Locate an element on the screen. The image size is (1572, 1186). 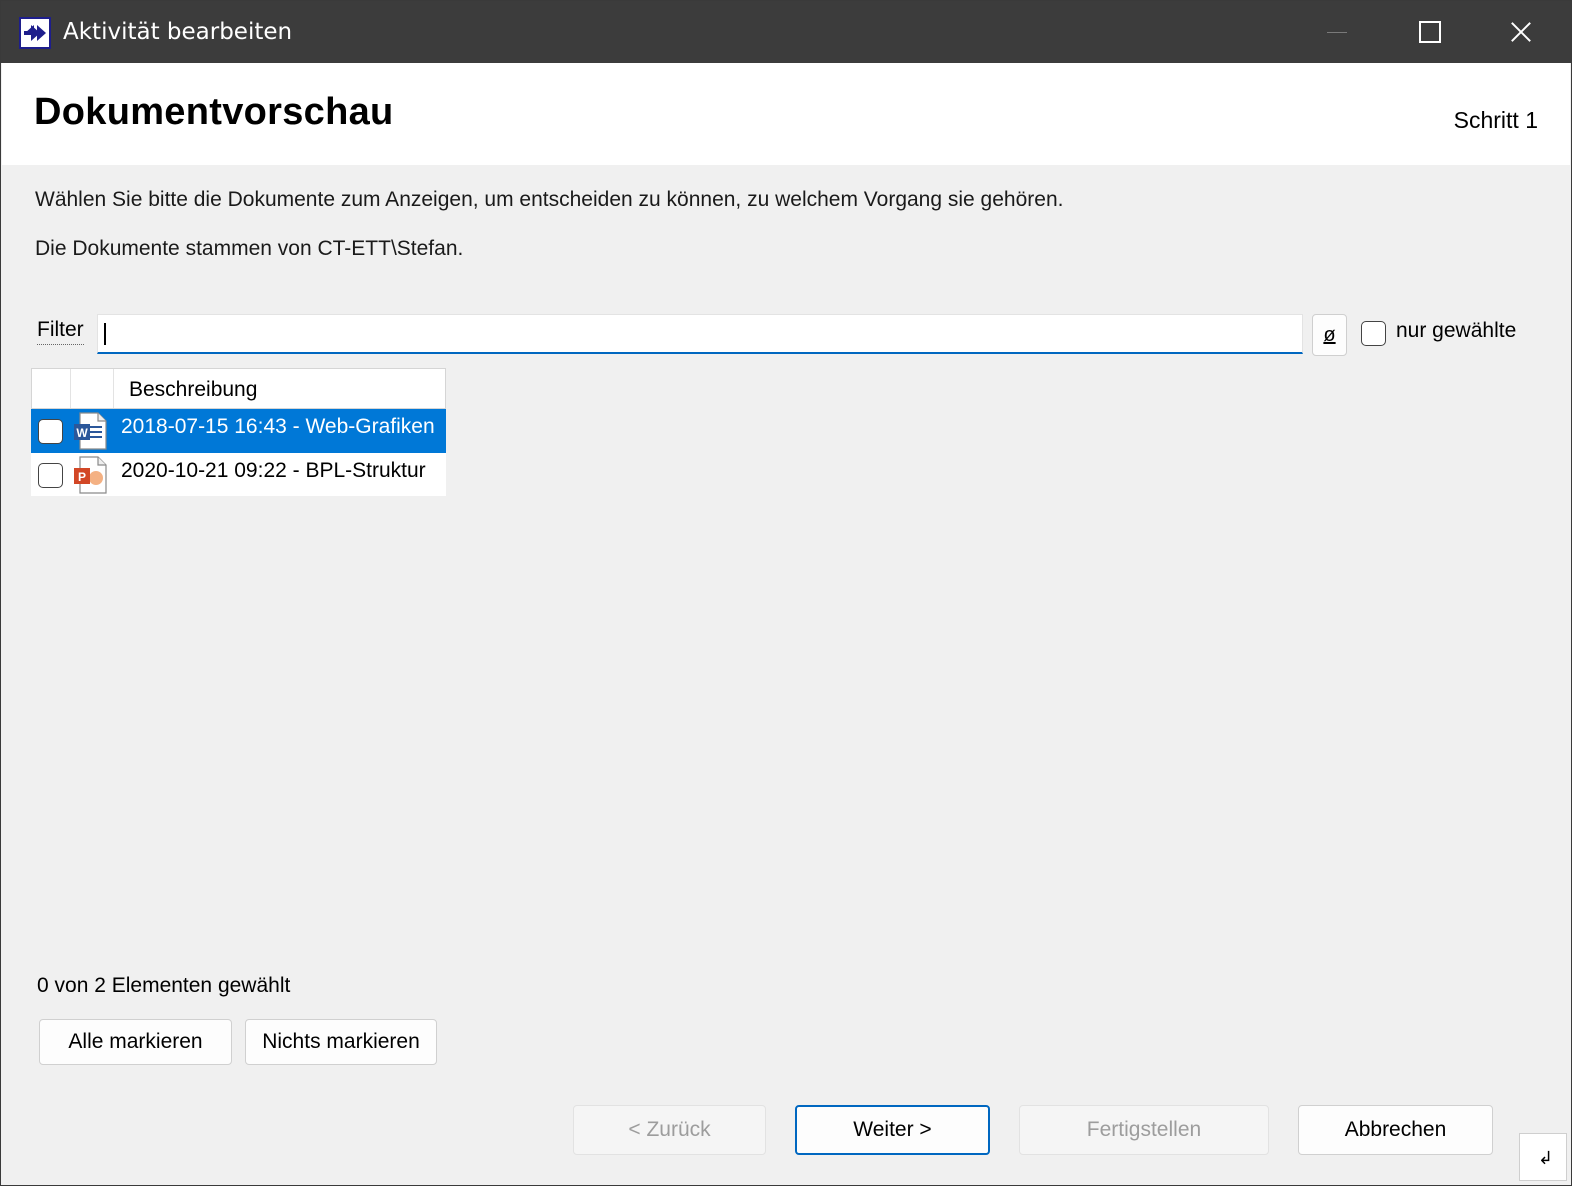
row-text: 2018-07-15 16:43 - Web-Grafiken is located at coordinates (278, 426).